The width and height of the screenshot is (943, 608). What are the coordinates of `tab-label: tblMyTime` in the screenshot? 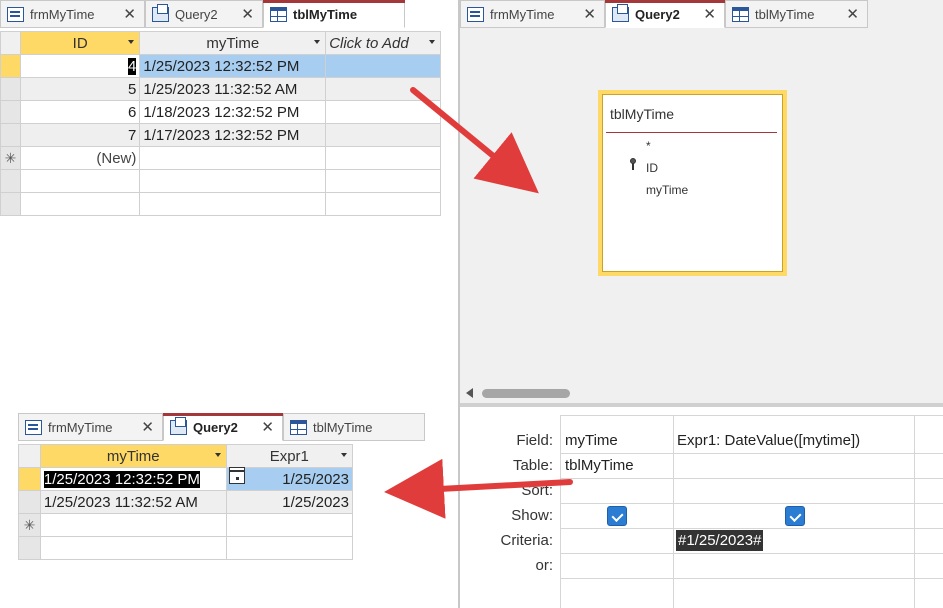 It's located at (785, 14).